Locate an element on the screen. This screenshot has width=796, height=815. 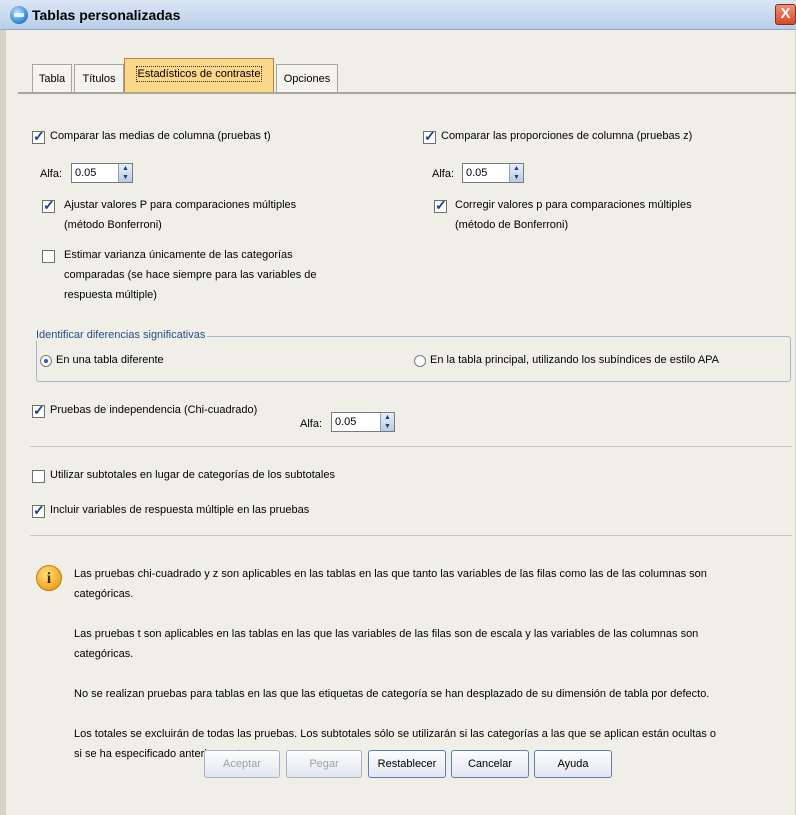
tab-titulos: Títulos is located at coordinates (99, 78).